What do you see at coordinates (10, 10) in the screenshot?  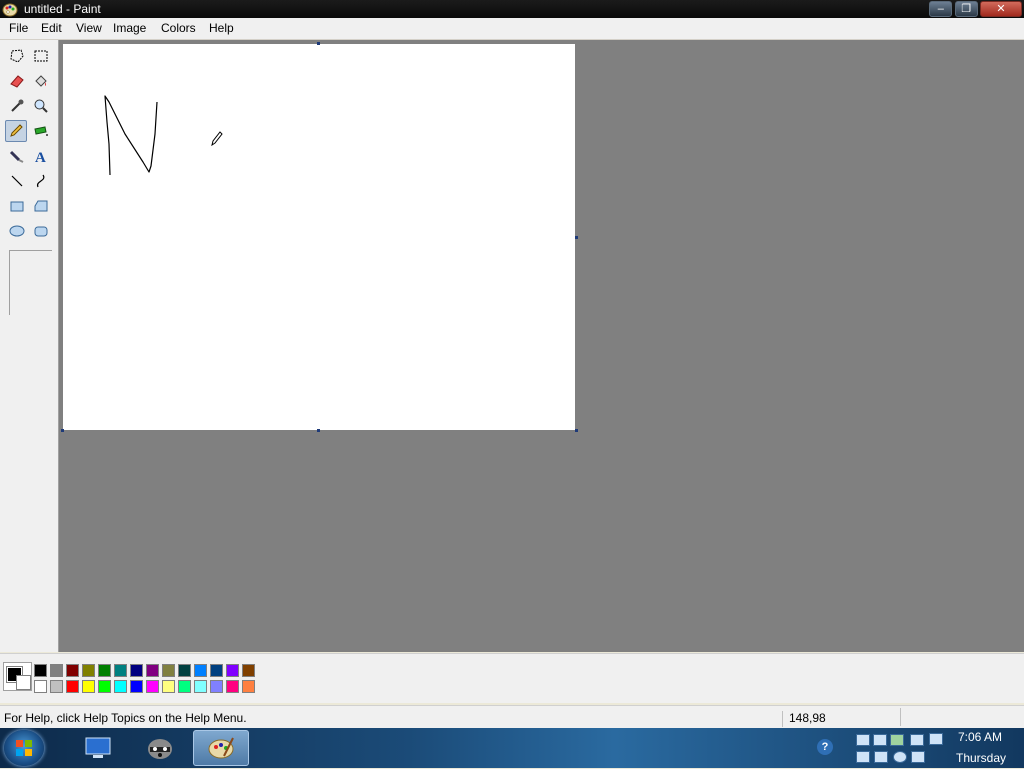 I see `paint-palette-icon` at bounding box center [10, 10].